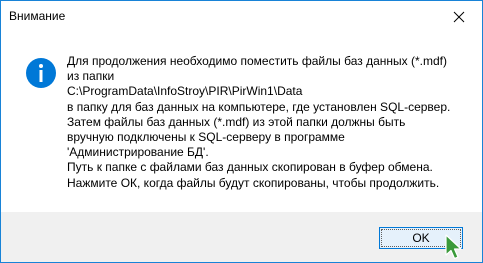 The height and width of the screenshot is (263, 483). I want to click on dialog-title: Внимание, so click(37, 16).